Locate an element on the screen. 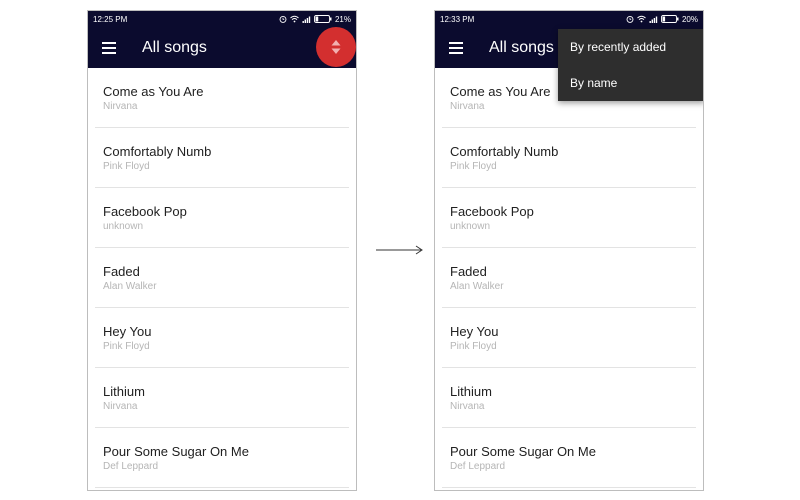 Image resolution: width=800 pixels, height=500 pixels. sort-by-recently-added-option: By recently added is located at coordinates (630, 47).